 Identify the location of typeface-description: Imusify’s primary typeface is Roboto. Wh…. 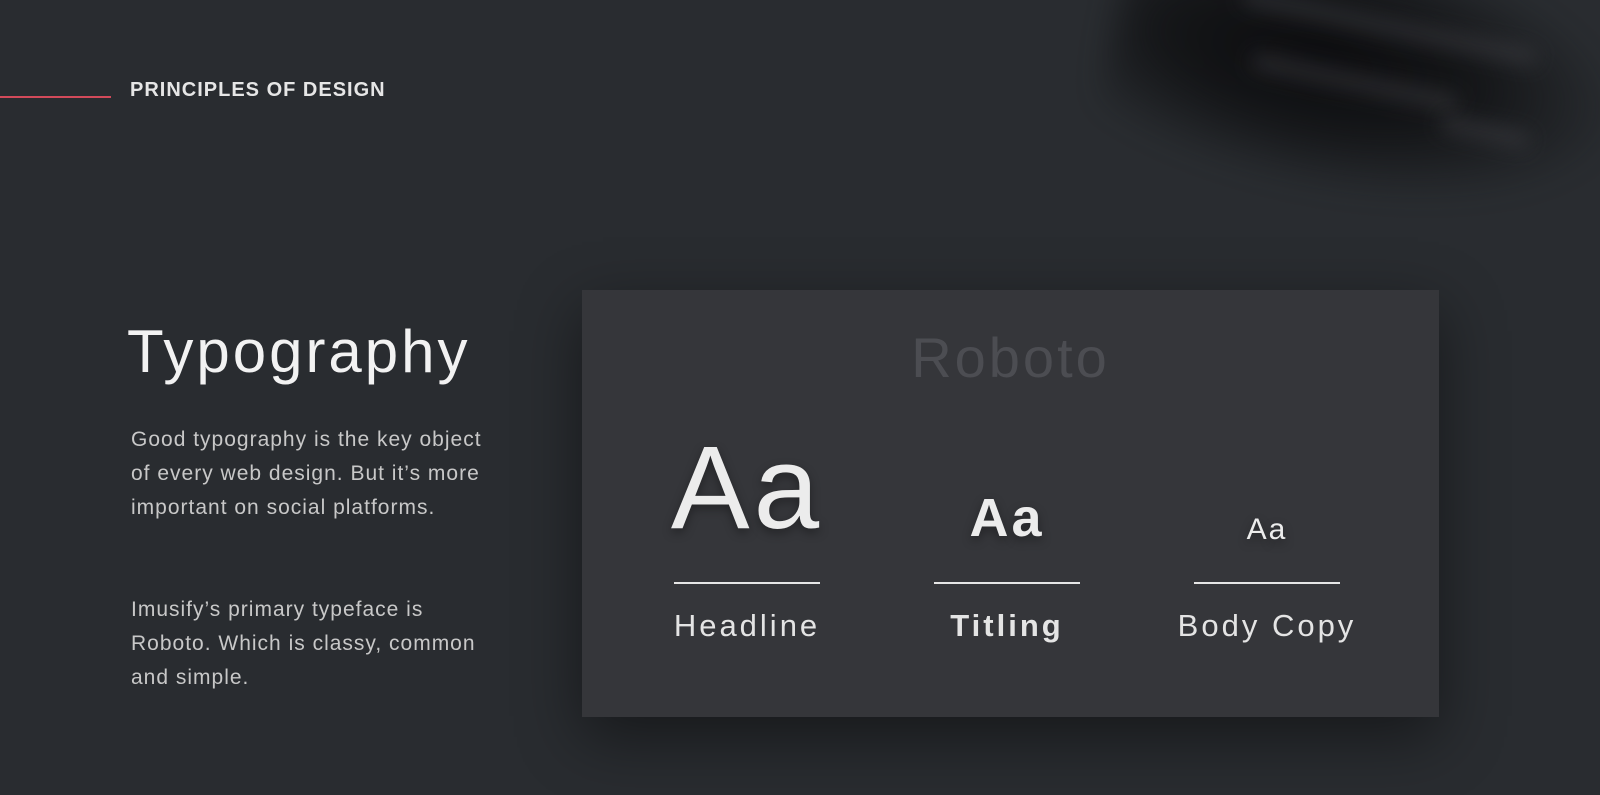
(303, 643).